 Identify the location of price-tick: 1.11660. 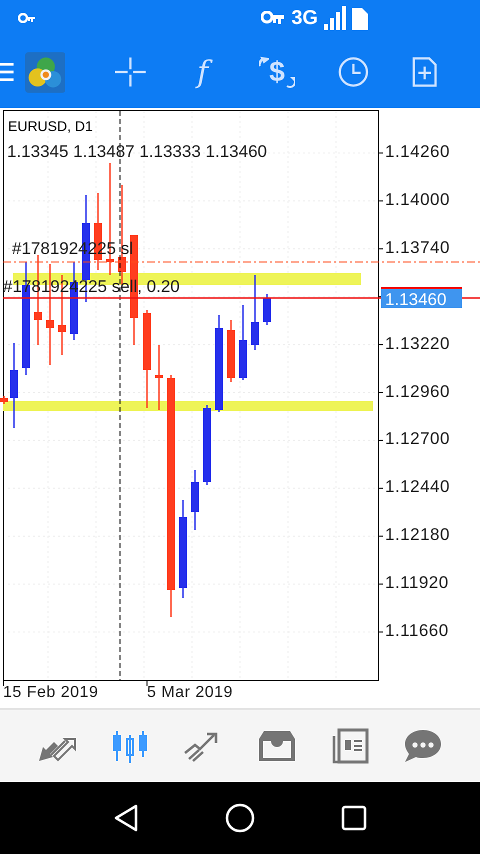
(417, 631).